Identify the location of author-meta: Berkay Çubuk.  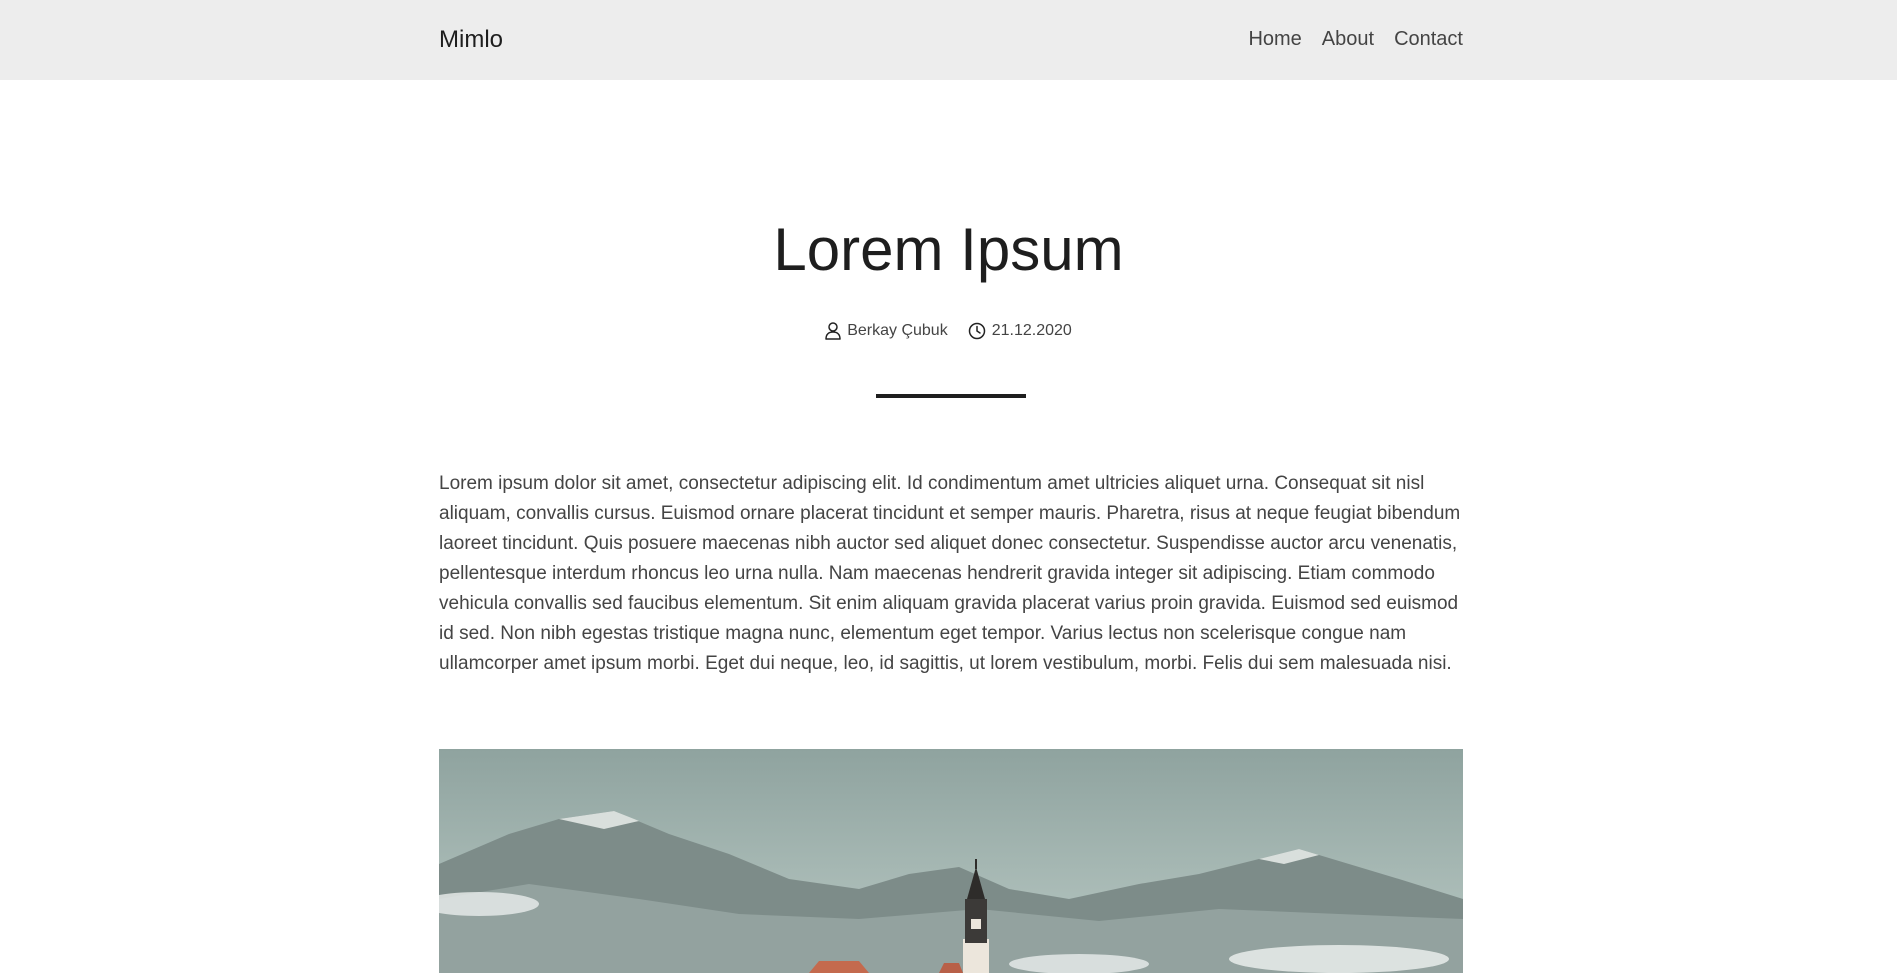
(886, 331).